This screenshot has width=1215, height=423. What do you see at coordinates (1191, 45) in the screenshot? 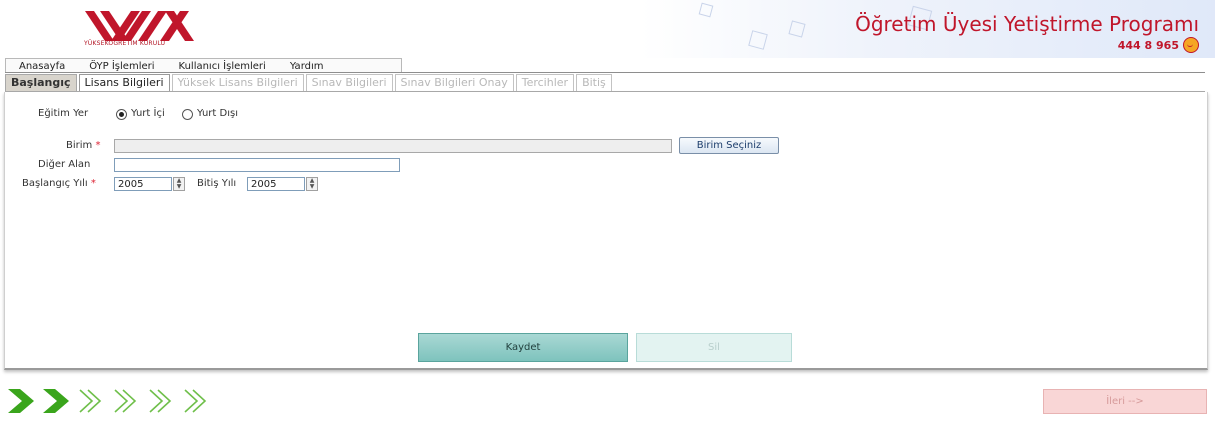
I see `smiley-phone-icon` at bounding box center [1191, 45].